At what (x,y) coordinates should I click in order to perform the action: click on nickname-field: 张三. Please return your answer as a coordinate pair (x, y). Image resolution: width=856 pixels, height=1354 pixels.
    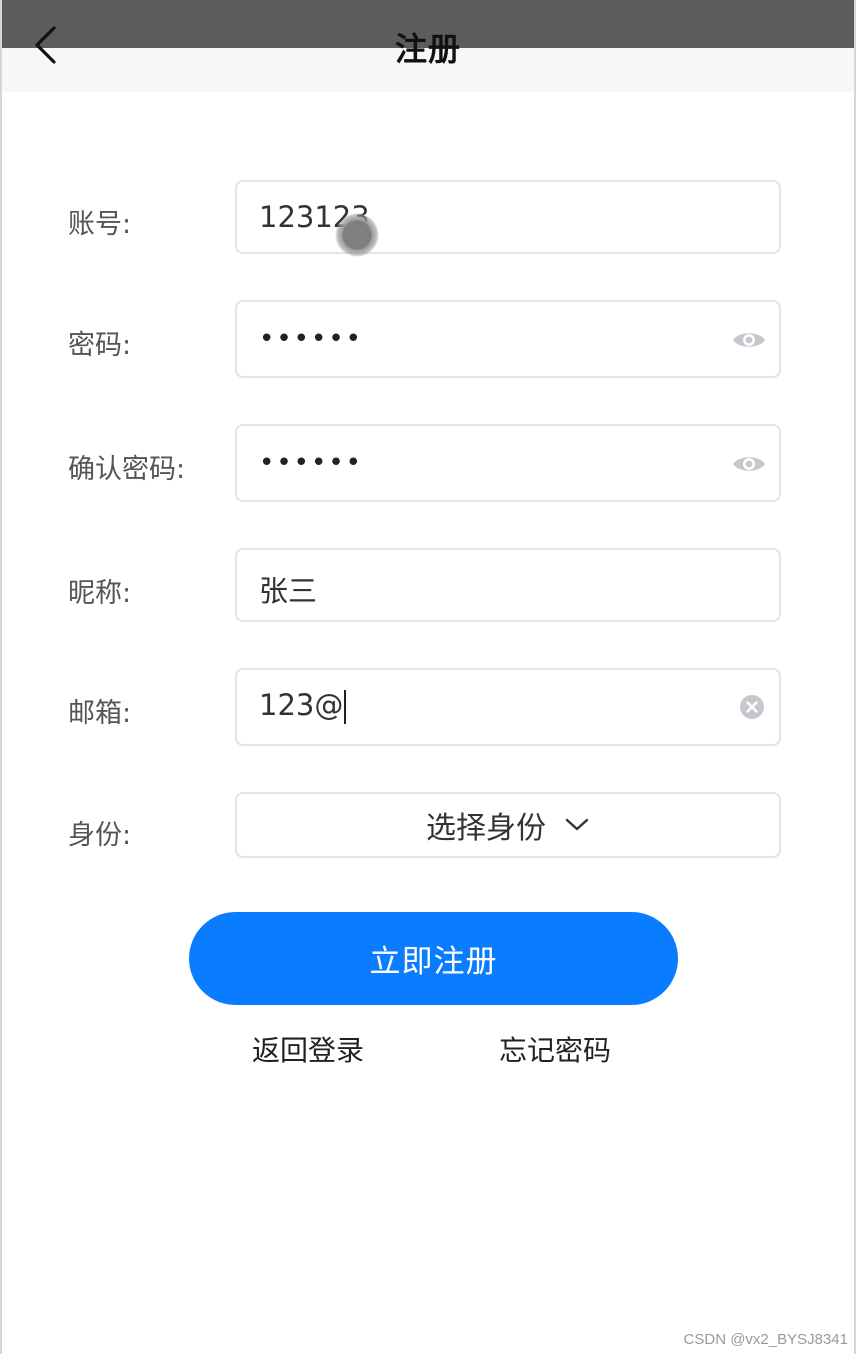
    Looking at the image, I should click on (508, 585).